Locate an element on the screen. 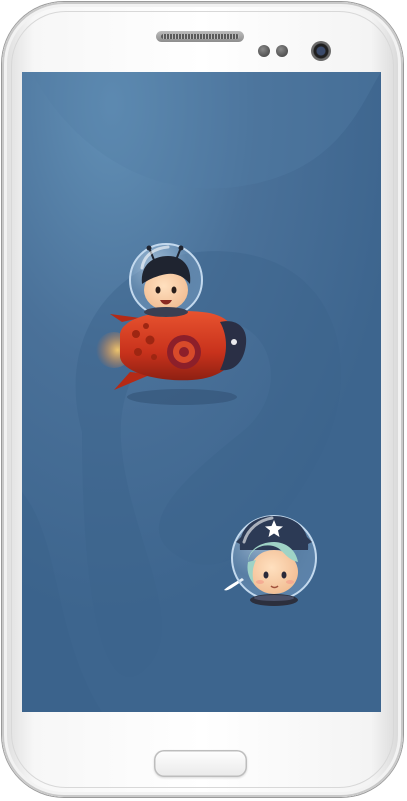 Image resolution: width=407 pixels, height=801 pixels. rocket-shadow is located at coordinates (182, 397).